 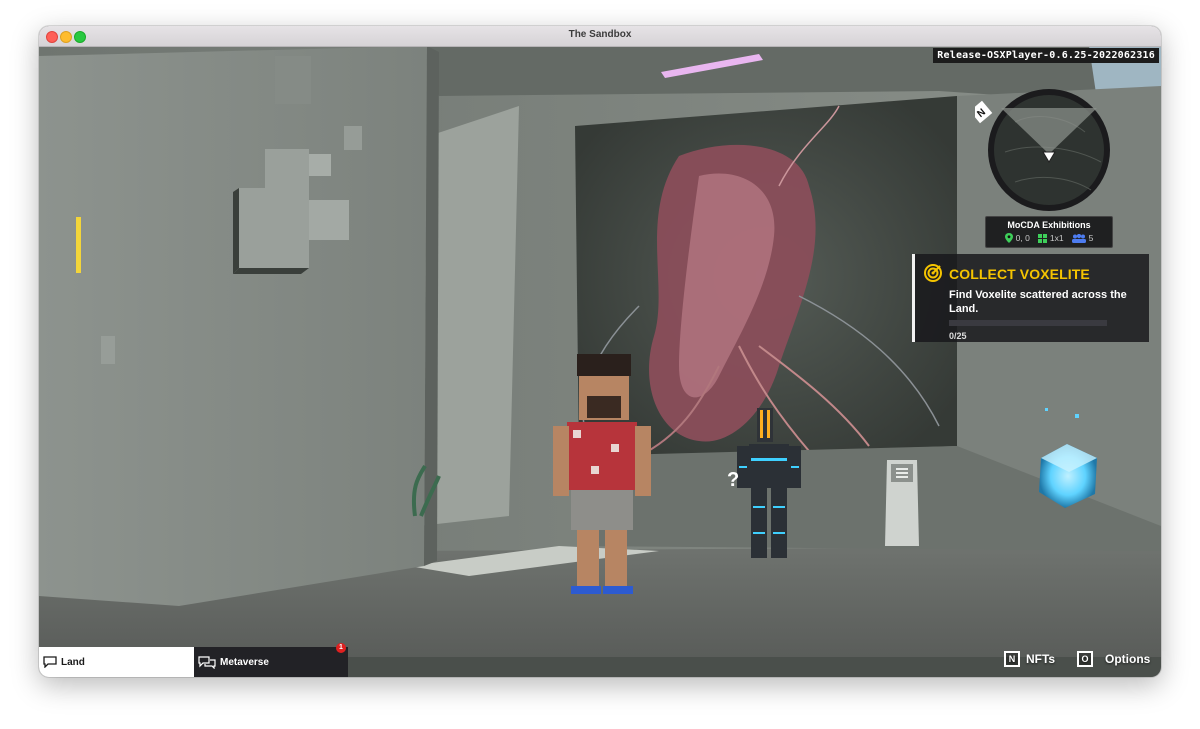 I want to click on minimap-location-card: MoCDA Exhibitions 0, 0 1x1 5, so click(x=1049, y=232).